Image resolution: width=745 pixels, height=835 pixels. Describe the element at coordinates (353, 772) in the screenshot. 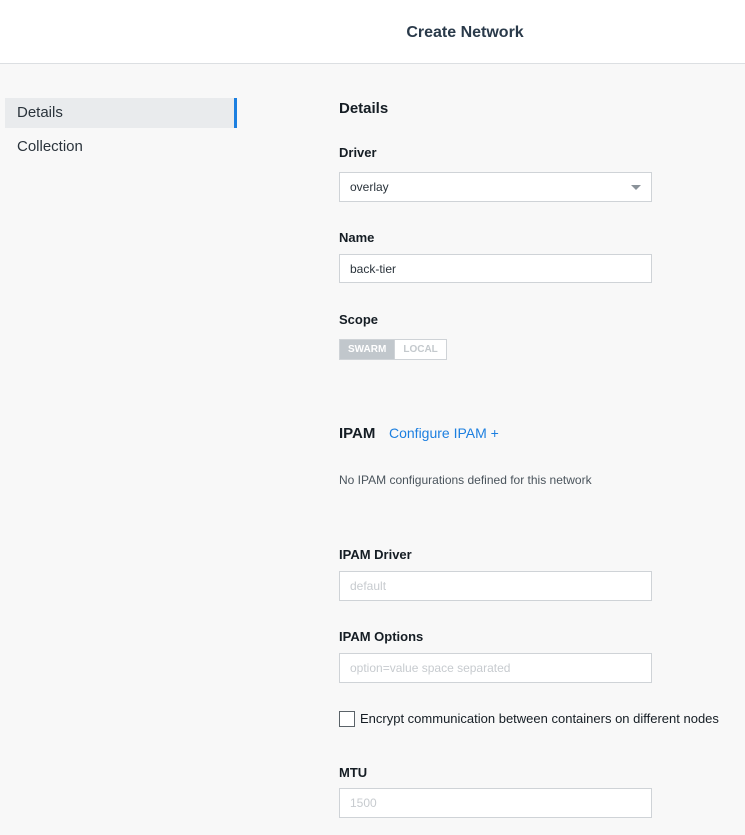

I see `mtu-label: MTU` at that location.